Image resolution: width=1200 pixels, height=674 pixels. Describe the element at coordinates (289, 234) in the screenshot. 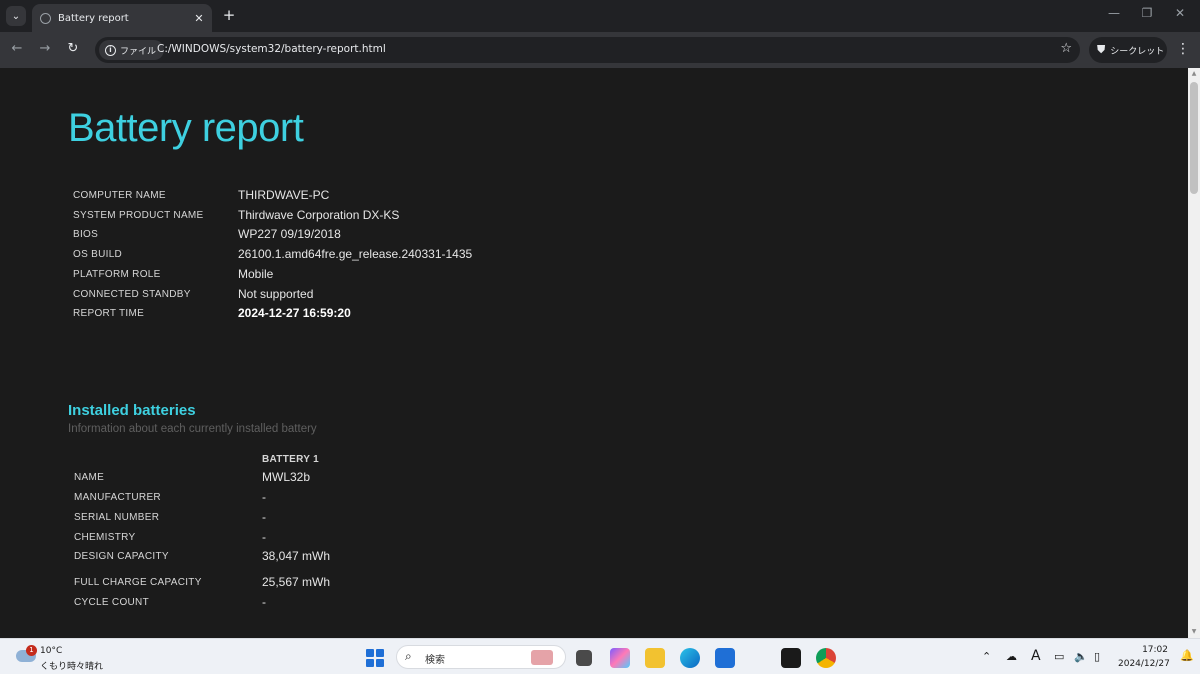

I see `info-value: WP227 09/19/2018` at that location.